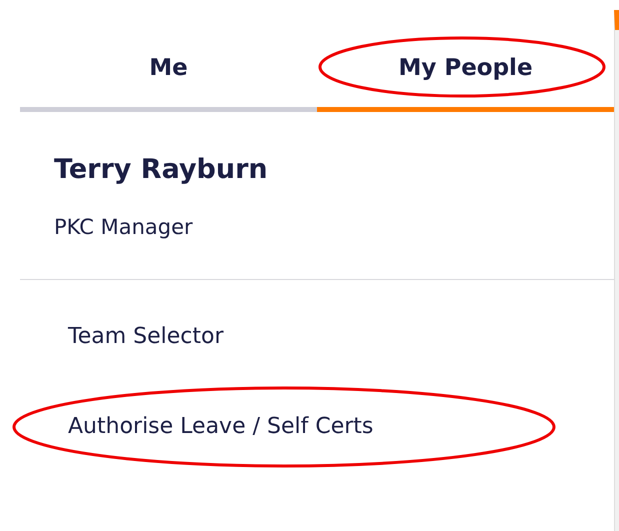  I want to click on menu-link: Authorise Leave / Self Certs, so click(221, 426).